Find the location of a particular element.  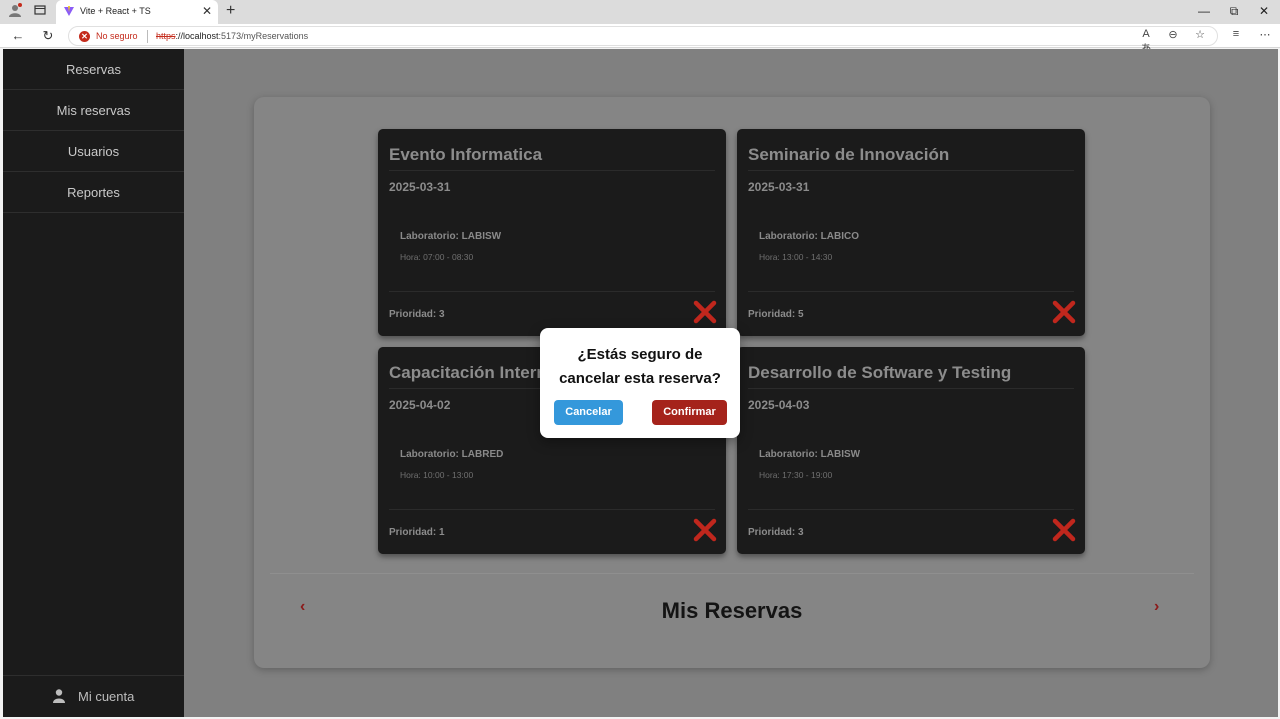

close-window-icon: ✕ is located at coordinates (1264, 11).